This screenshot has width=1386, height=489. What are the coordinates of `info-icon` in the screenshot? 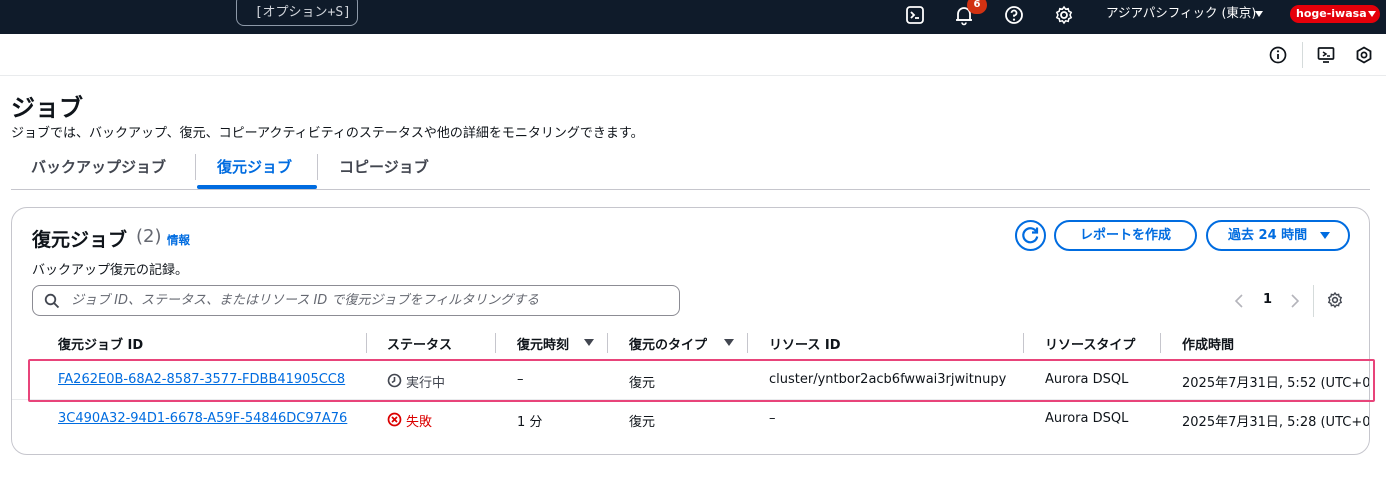 It's located at (1278, 55).